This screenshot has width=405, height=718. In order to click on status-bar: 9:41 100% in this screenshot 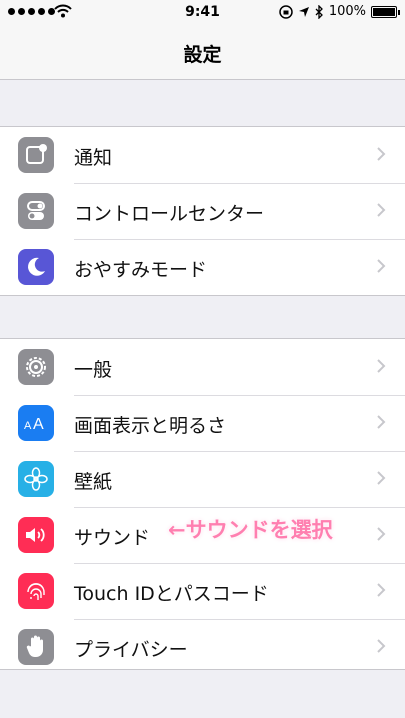, I will do `click(202, 13)`.